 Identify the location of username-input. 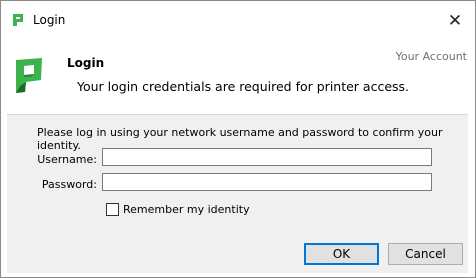
(267, 157).